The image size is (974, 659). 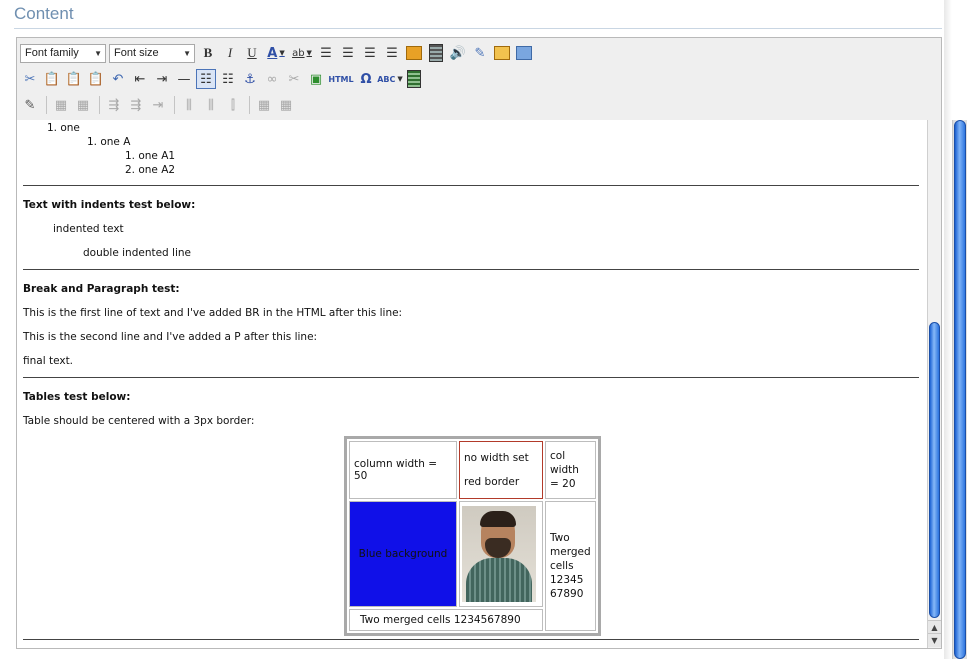 What do you see at coordinates (30, 105) in the screenshot?
I see `edit-css-icon: ✎` at bounding box center [30, 105].